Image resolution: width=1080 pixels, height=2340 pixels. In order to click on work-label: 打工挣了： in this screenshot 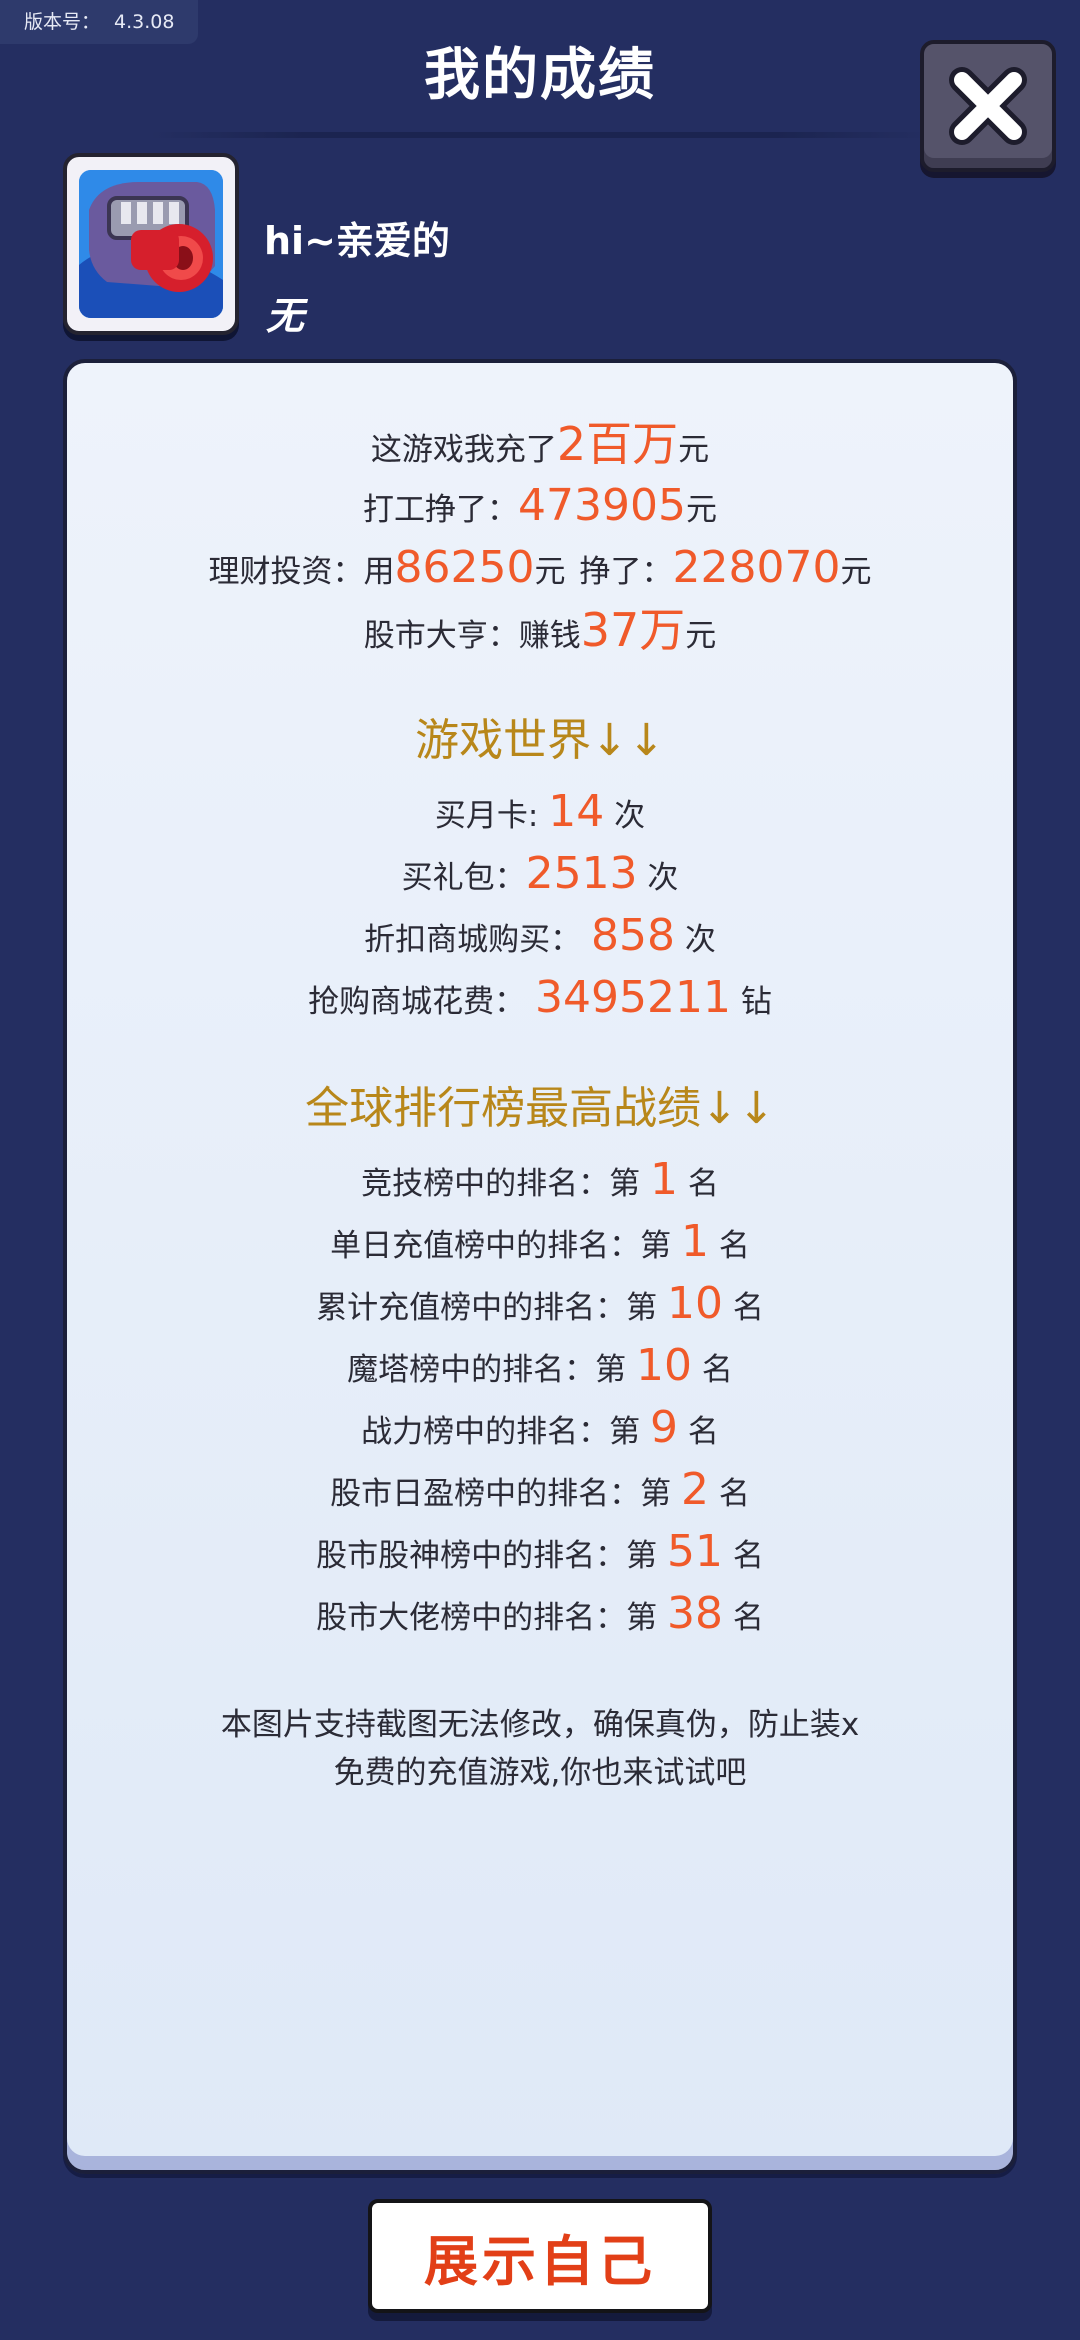, I will do `click(441, 510)`.